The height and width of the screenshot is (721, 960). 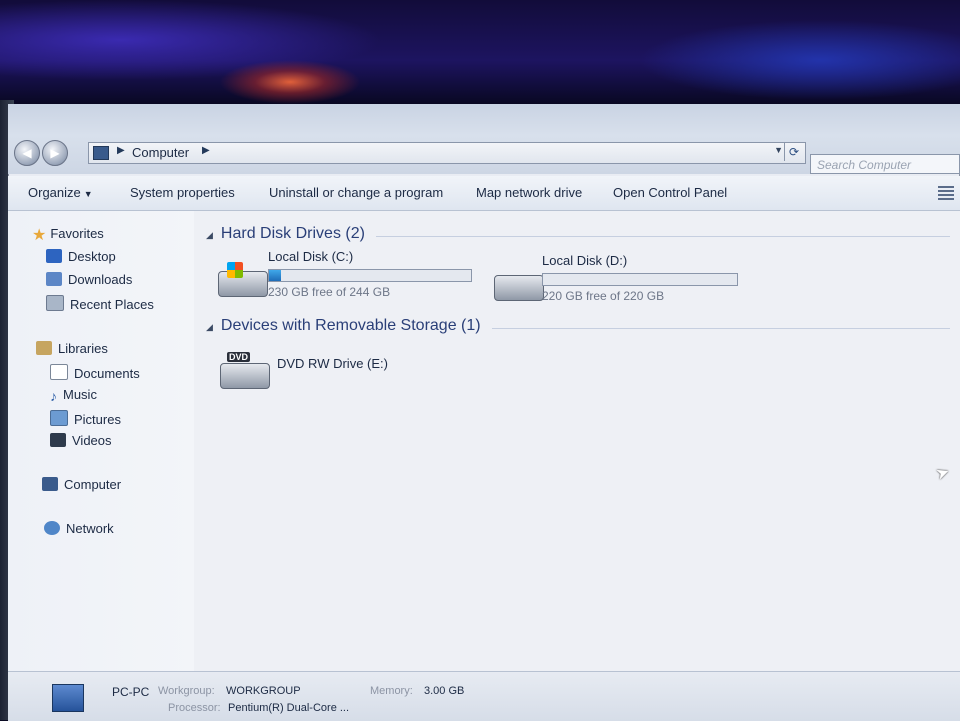 What do you see at coordinates (275, 275) in the screenshot?
I see `drive-c-usage-fill` at bounding box center [275, 275].